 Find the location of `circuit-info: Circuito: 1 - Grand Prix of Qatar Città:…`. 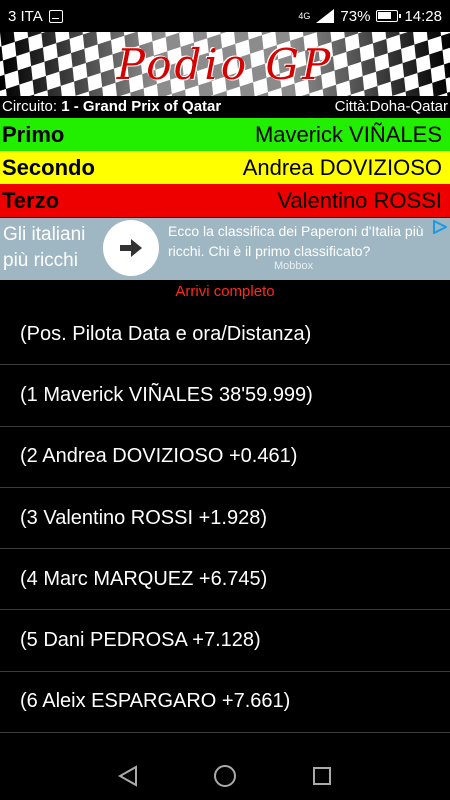

circuit-info: Circuito: 1 - Grand Prix of Qatar Città:… is located at coordinates (225, 106).